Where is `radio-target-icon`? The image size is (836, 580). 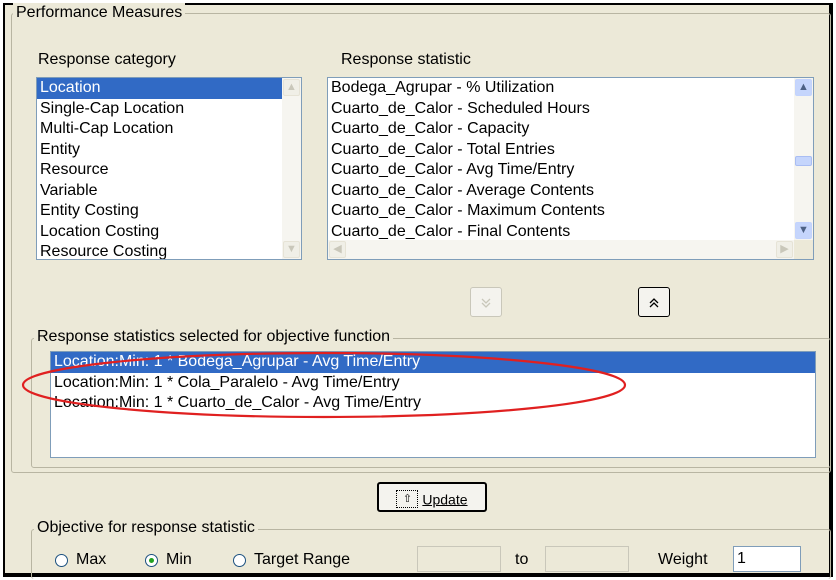
radio-target-icon is located at coordinates (239, 560).